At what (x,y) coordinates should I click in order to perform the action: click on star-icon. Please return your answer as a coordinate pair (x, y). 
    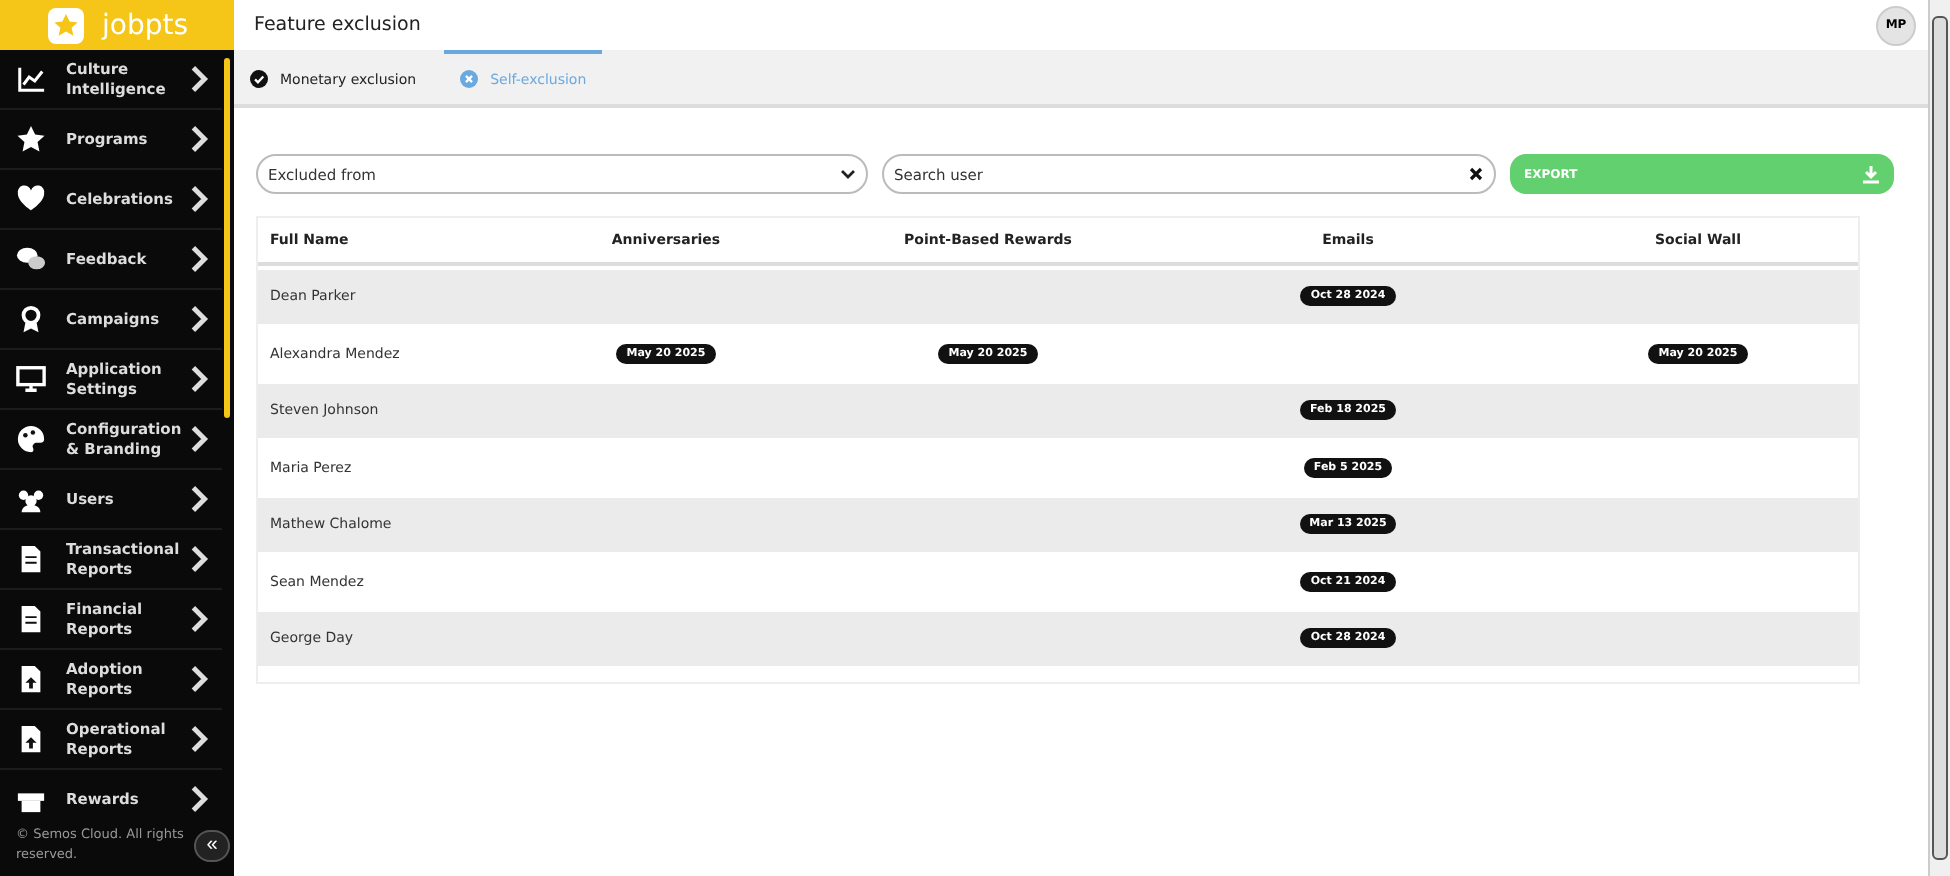
    Looking at the image, I should click on (31, 139).